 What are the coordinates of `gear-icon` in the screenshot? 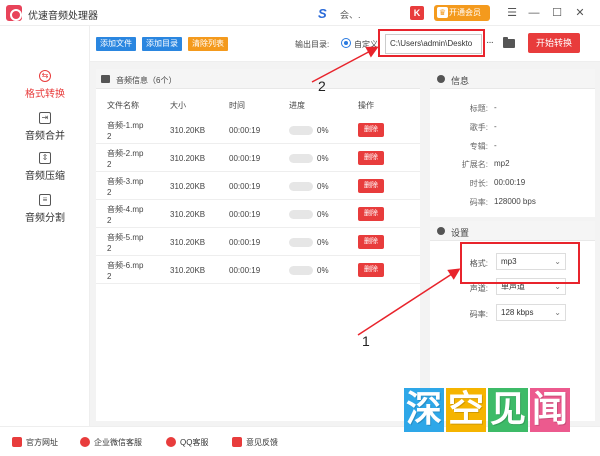 It's located at (441, 79).